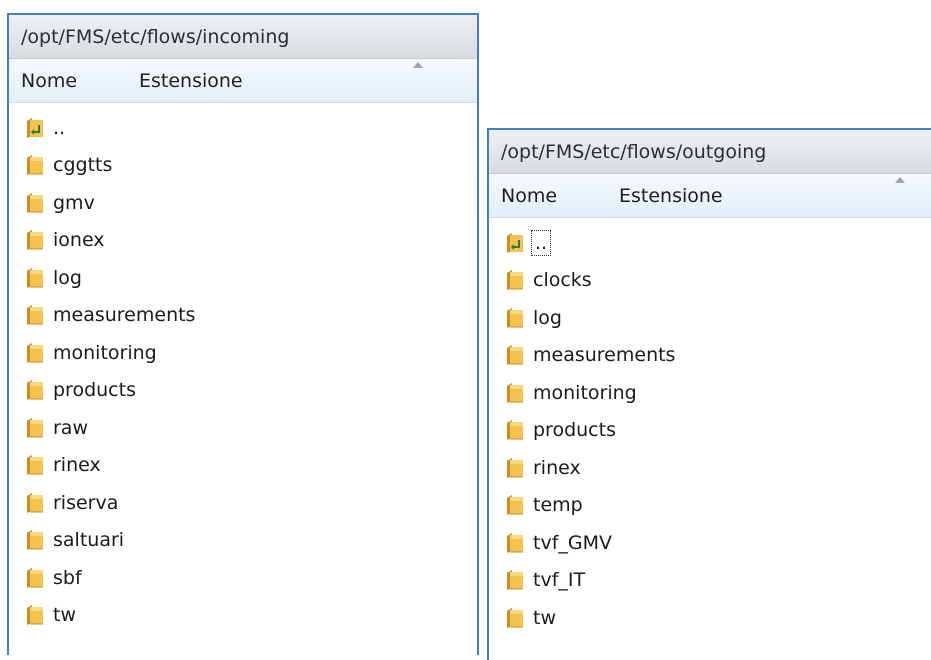 The width and height of the screenshot is (931, 660). I want to click on file-name: tvf_GMV, so click(572, 542).